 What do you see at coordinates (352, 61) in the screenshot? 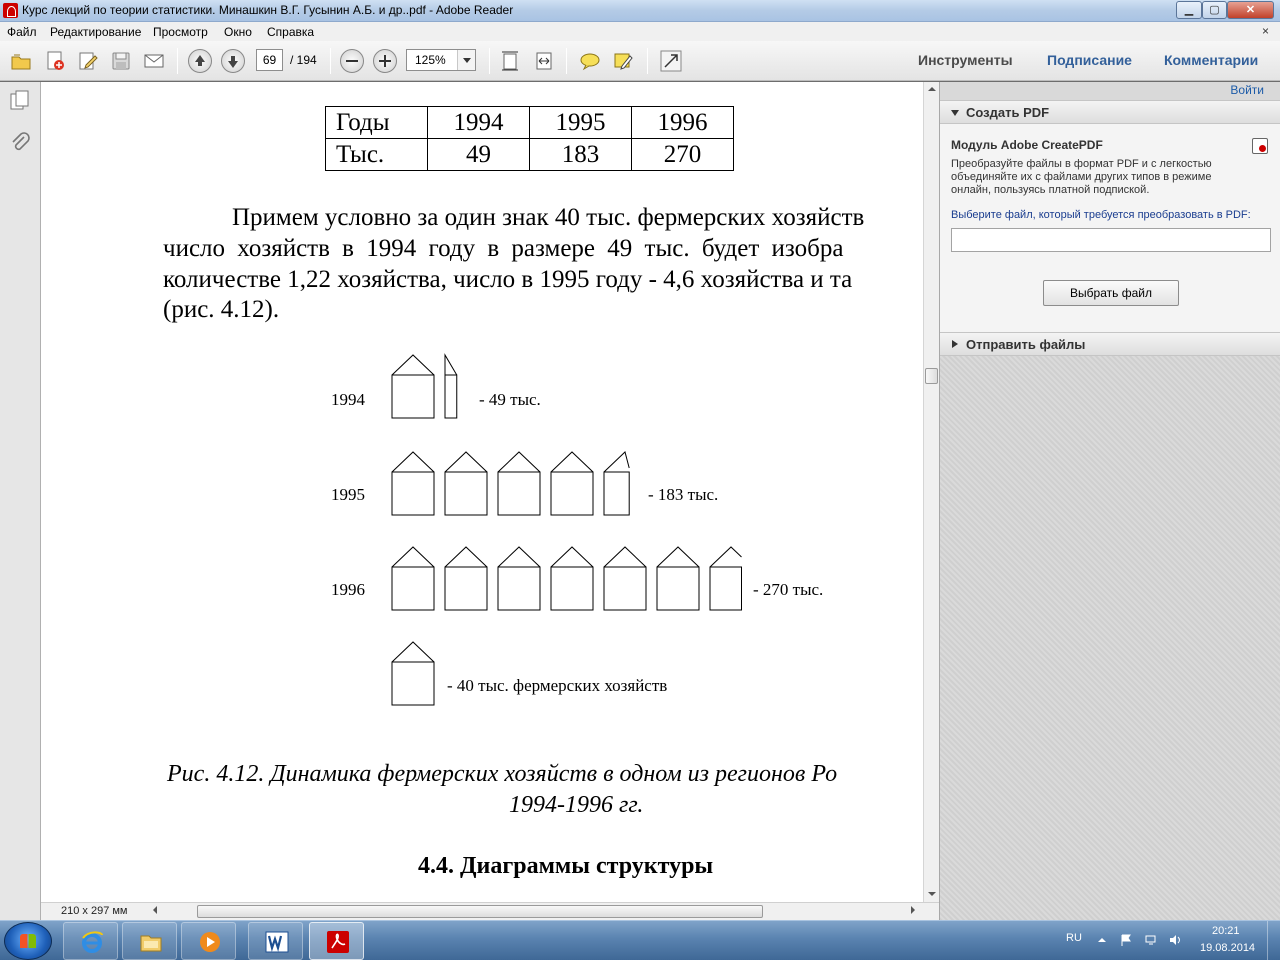
I see `zoom-out-button` at bounding box center [352, 61].